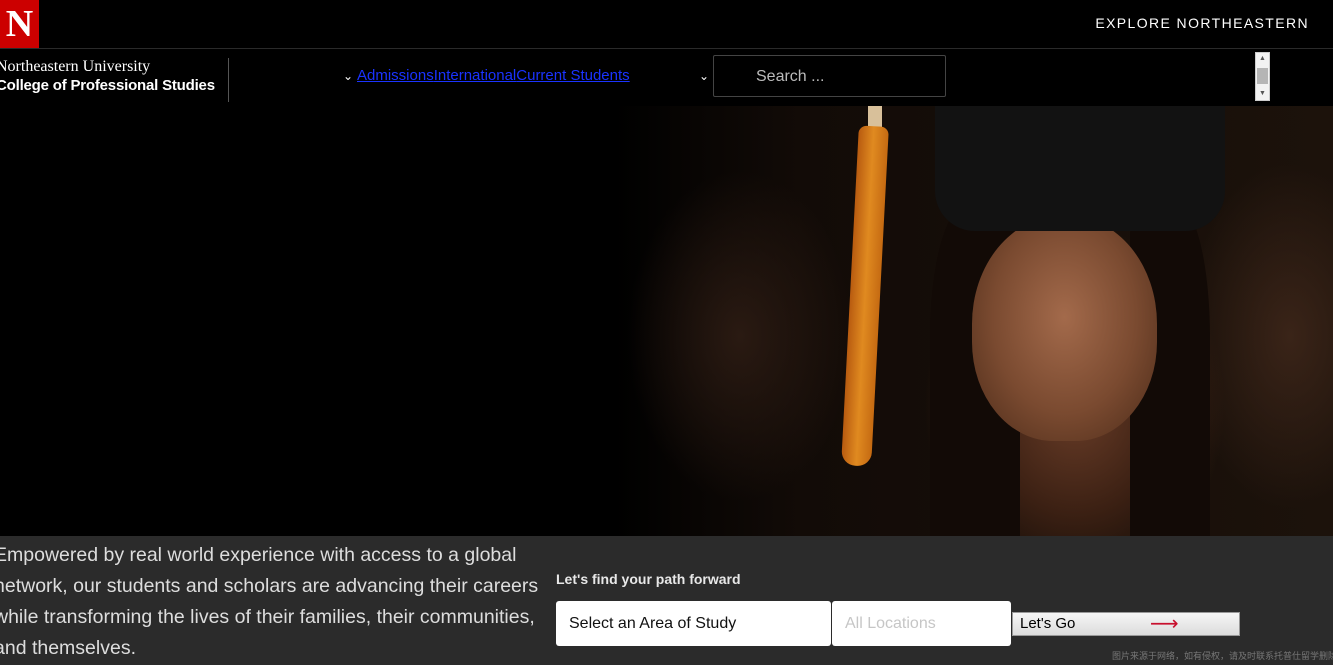 This screenshot has height=665, width=1333. I want to click on explore-northeastern-link: EXPLORE NORTHEASTERN, so click(1202, 23).